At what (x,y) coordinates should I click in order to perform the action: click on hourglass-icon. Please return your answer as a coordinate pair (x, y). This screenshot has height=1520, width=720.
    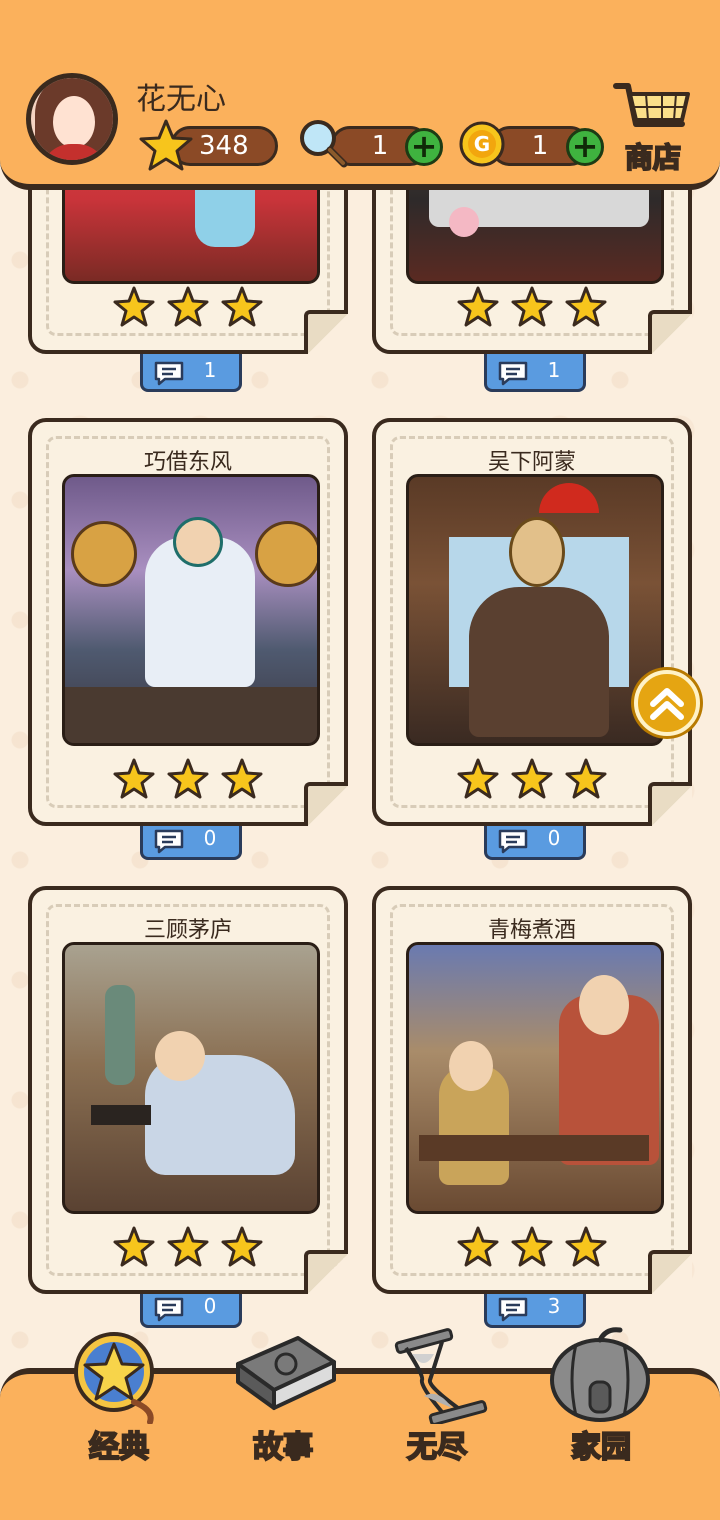
    Looking at the image, I should click on (441, 1377).